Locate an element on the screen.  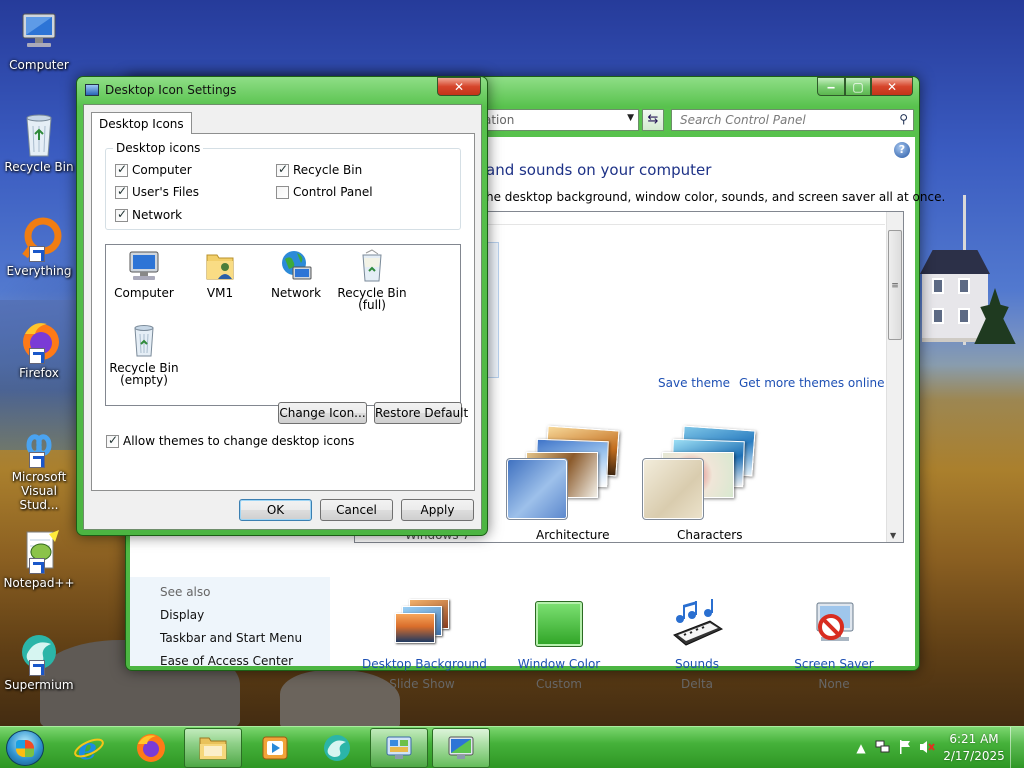
show-desktop-button is located at coordinates (1017, 747).